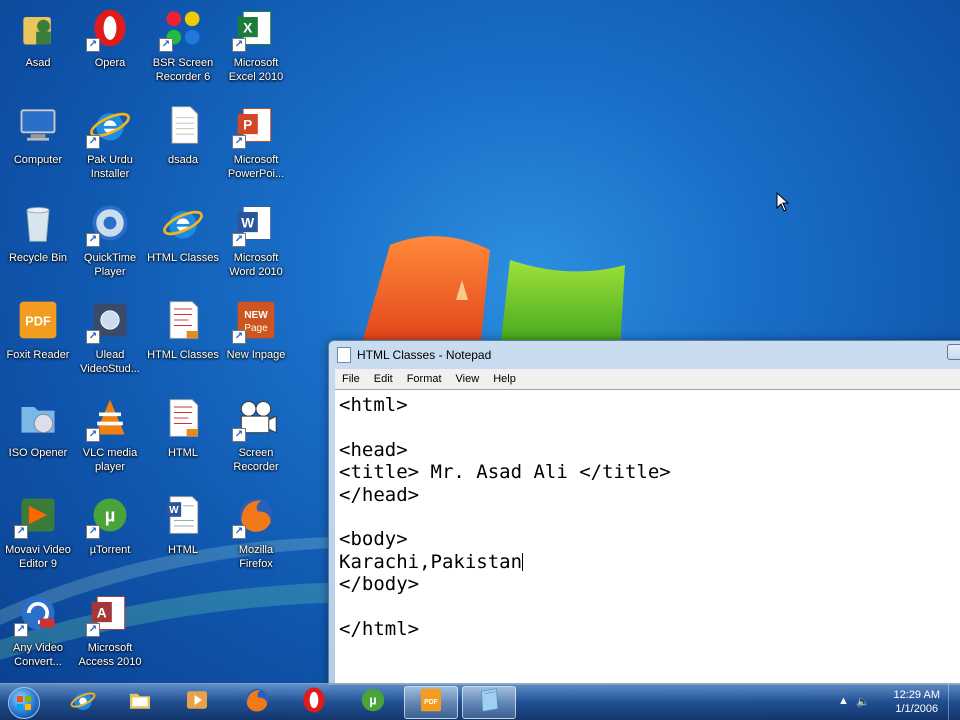 Image resolution: width=960 pixels, height=720 pixels. I want to click on desktop-icon: W ↗ Microsoft Word 2010, so click(256, 245).